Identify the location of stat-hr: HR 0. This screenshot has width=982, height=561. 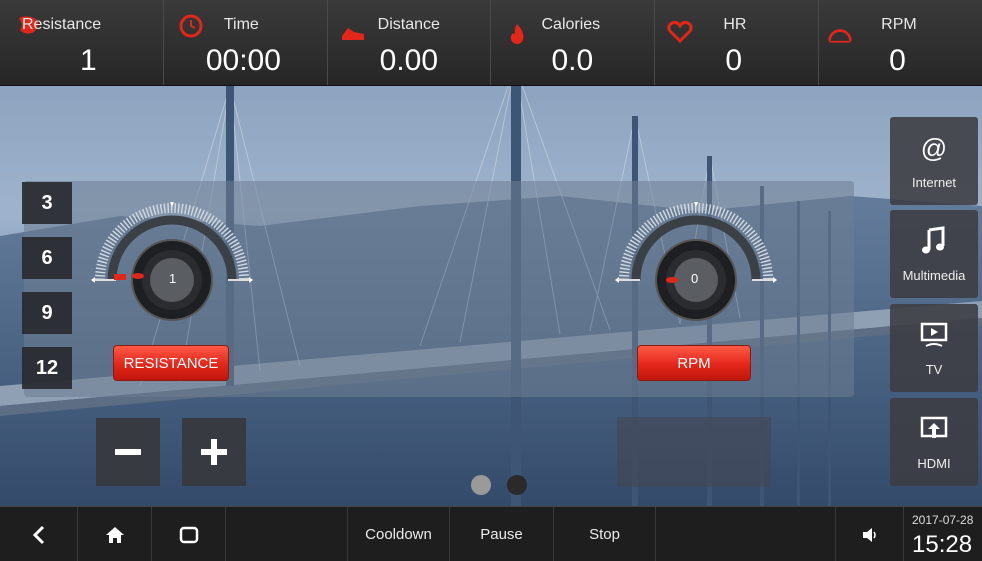
(737, 42).